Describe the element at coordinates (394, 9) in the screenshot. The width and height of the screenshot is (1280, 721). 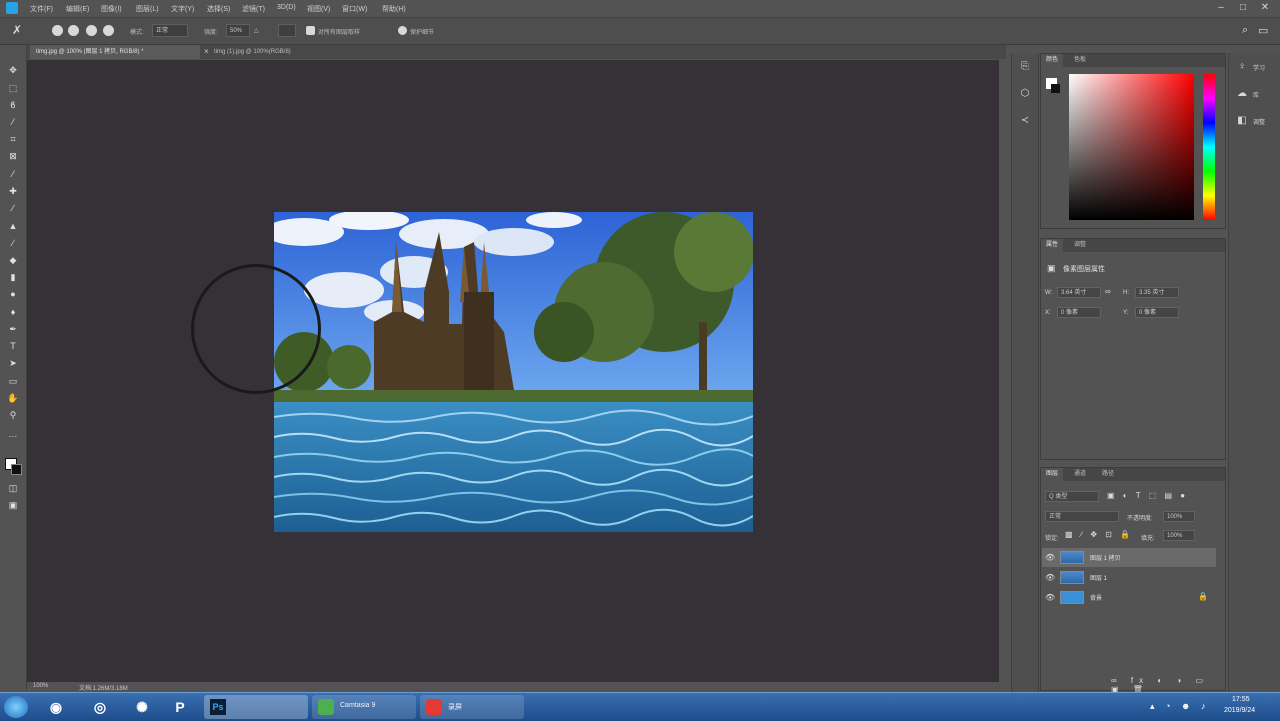
I see `menu-help: 帮助(H)` at that location.